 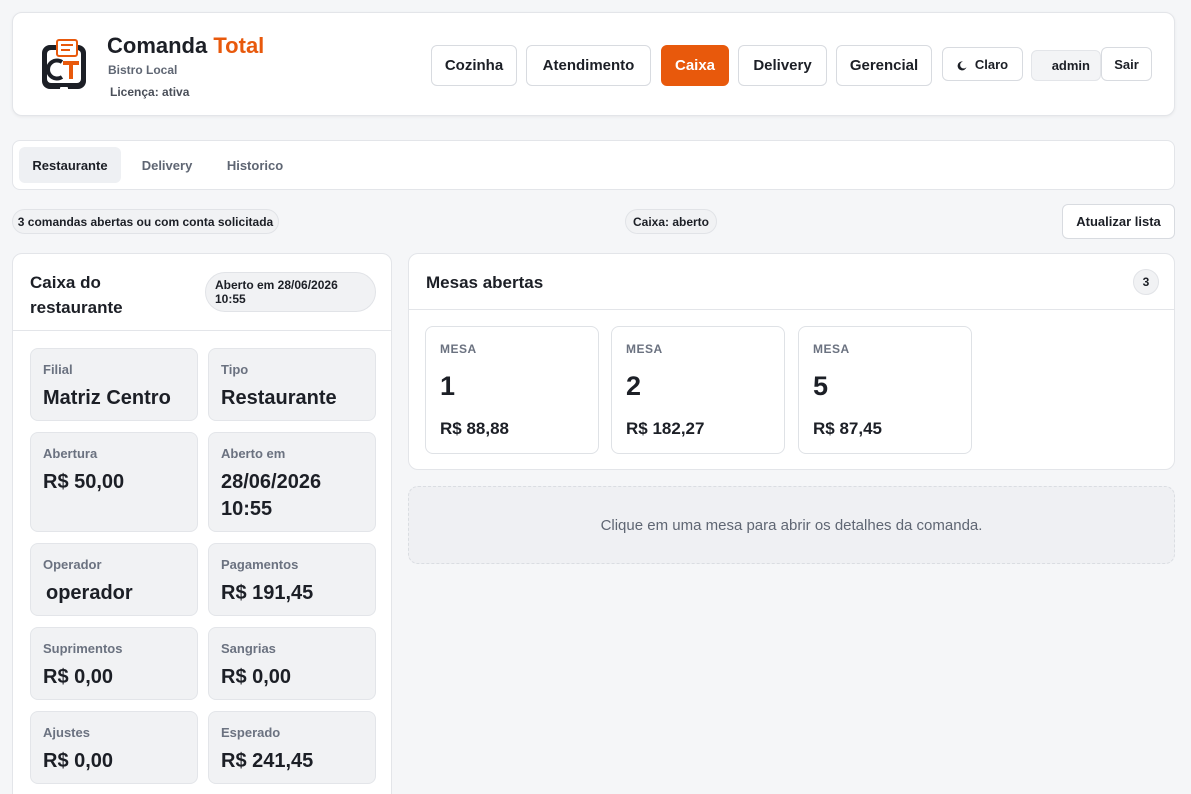 What do you see at coordinates (253, 453) in the screenshot?
I see `stat-label: Aberto em` at bounding box center [253, 453].